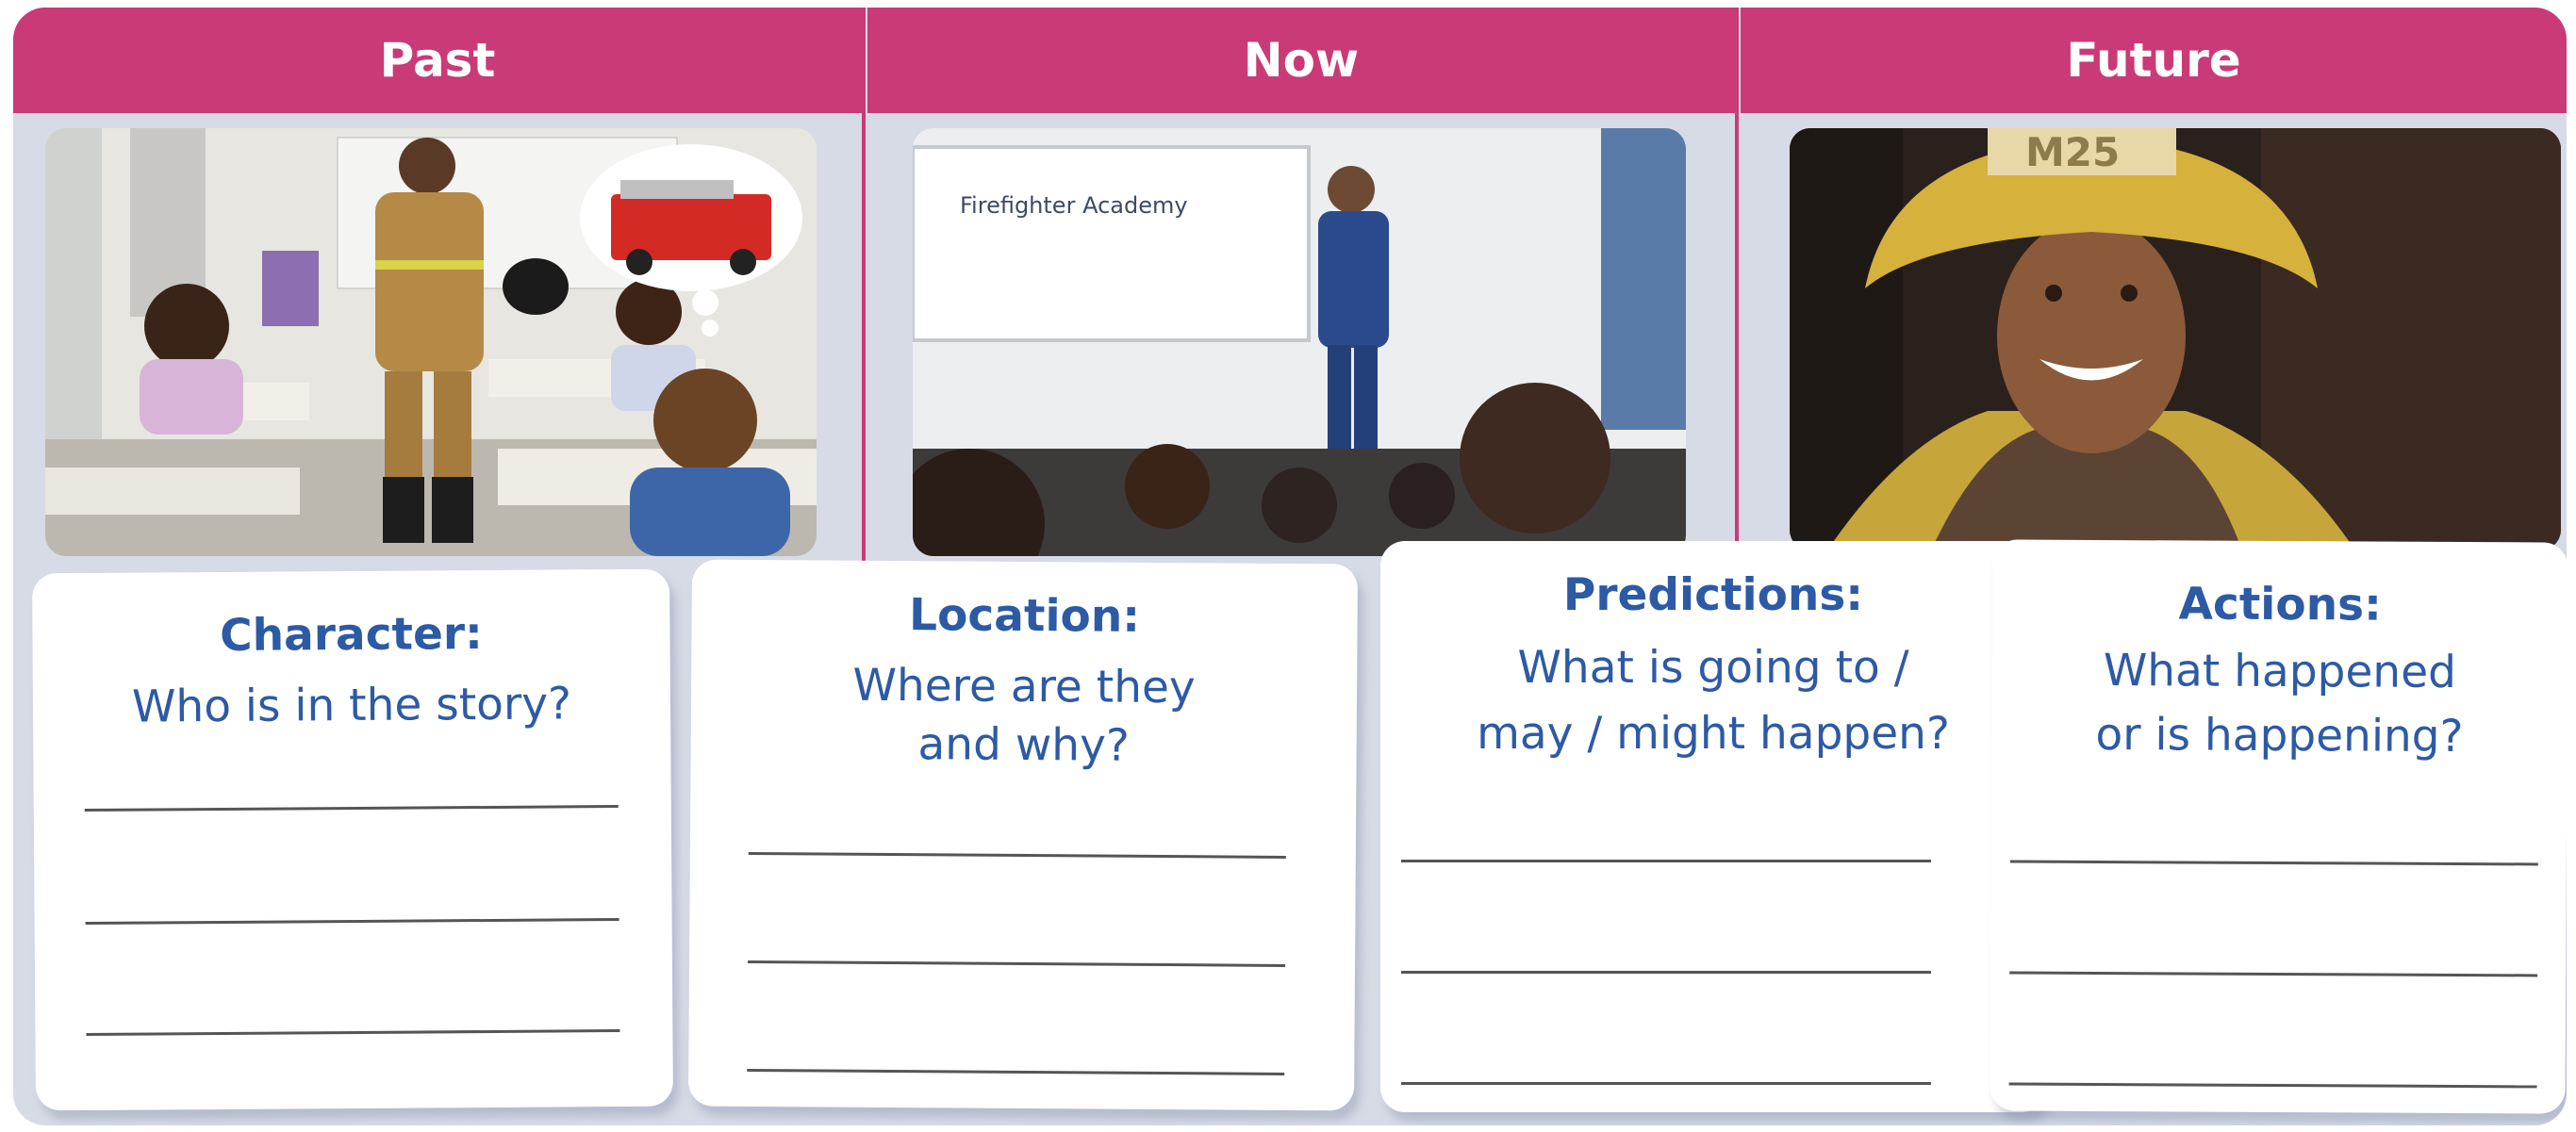 This screenshot has width=2576, height=1132. I want to click on card-label: Character:, so click(351, 635).